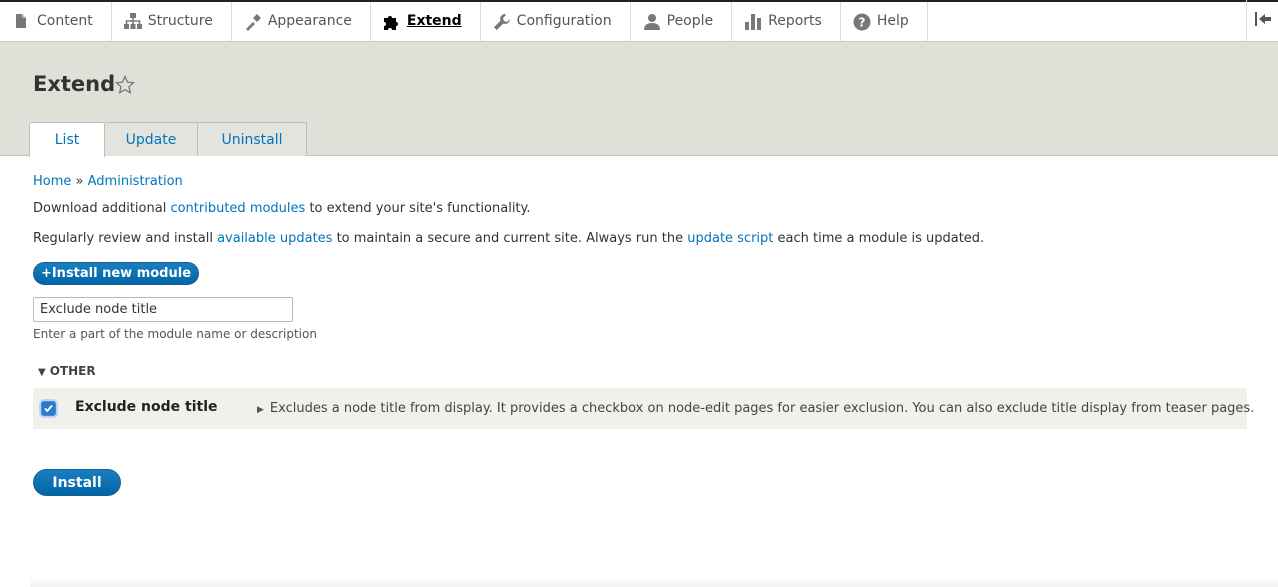  Describe the element at coordinates (753, 21) in the screenshot. I see `bar-chart-icon` at that location.